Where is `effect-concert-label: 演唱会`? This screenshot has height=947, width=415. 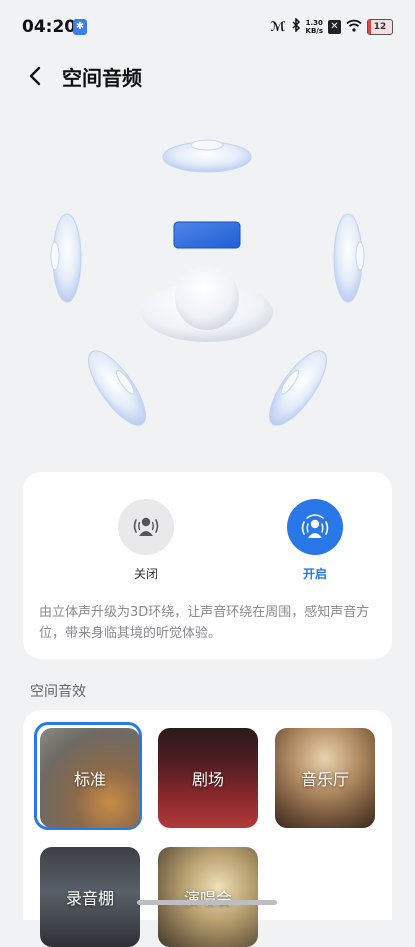
effect-concert-label: 演唱会 is located at coordinates (207, 898).